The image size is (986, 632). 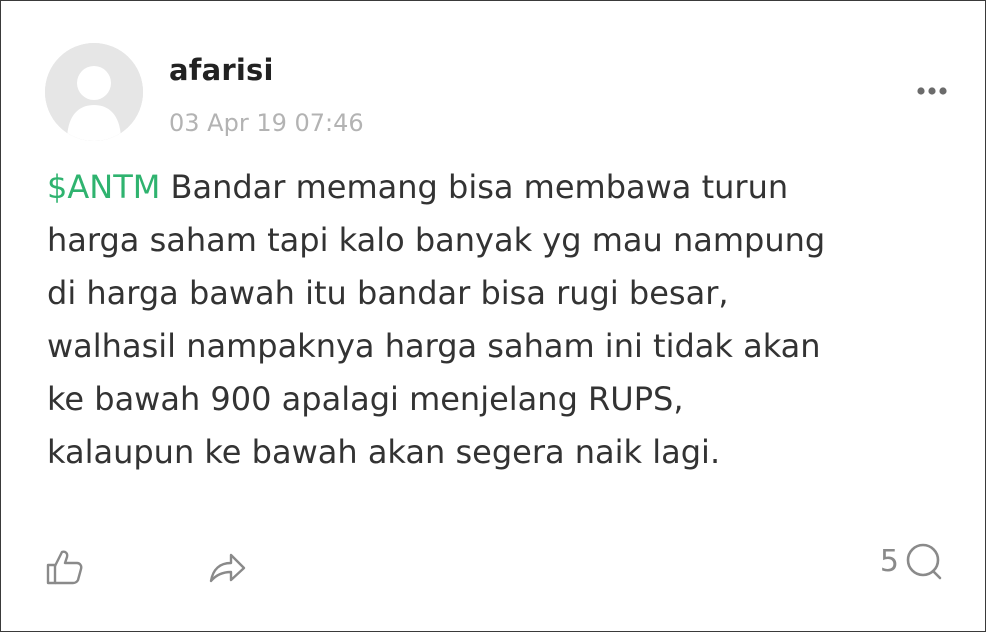 I want to click on more-options-button, so click(x=932, y=91).